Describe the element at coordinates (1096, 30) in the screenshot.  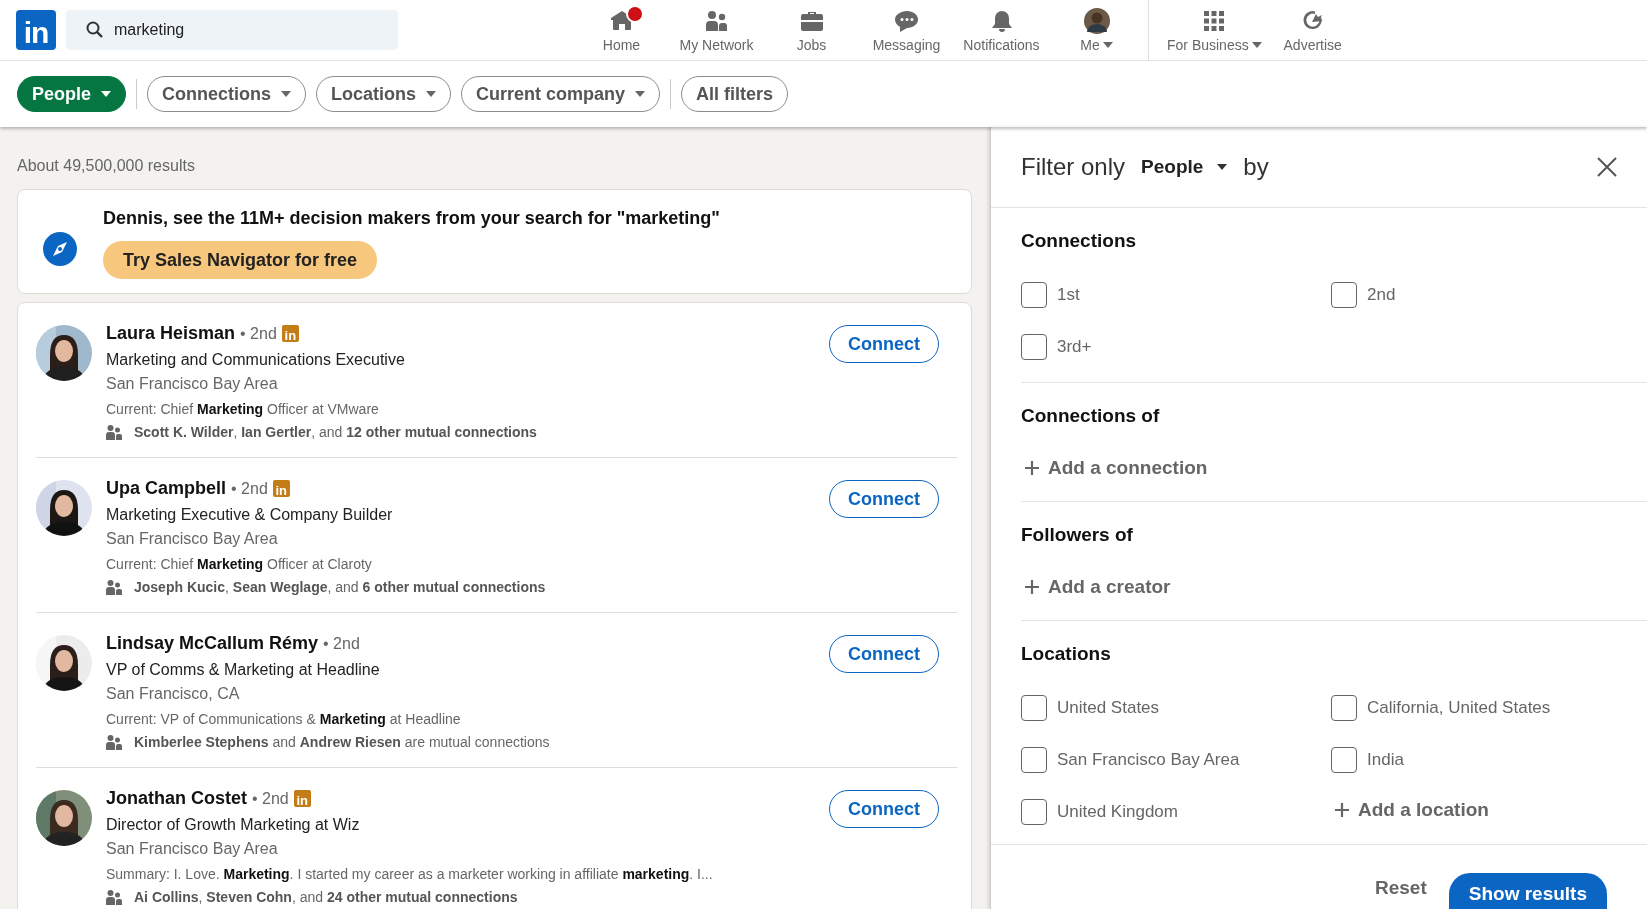
I see `nav-item: Me` at that location.